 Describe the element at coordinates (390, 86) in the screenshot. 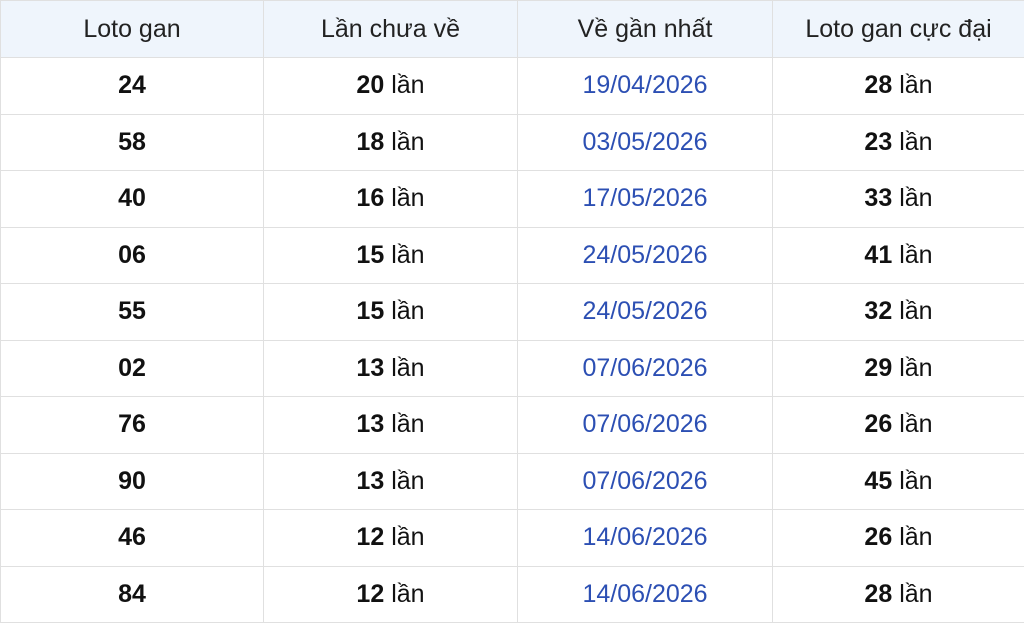

I see `absent-count-cell: 20 lần` at that location.